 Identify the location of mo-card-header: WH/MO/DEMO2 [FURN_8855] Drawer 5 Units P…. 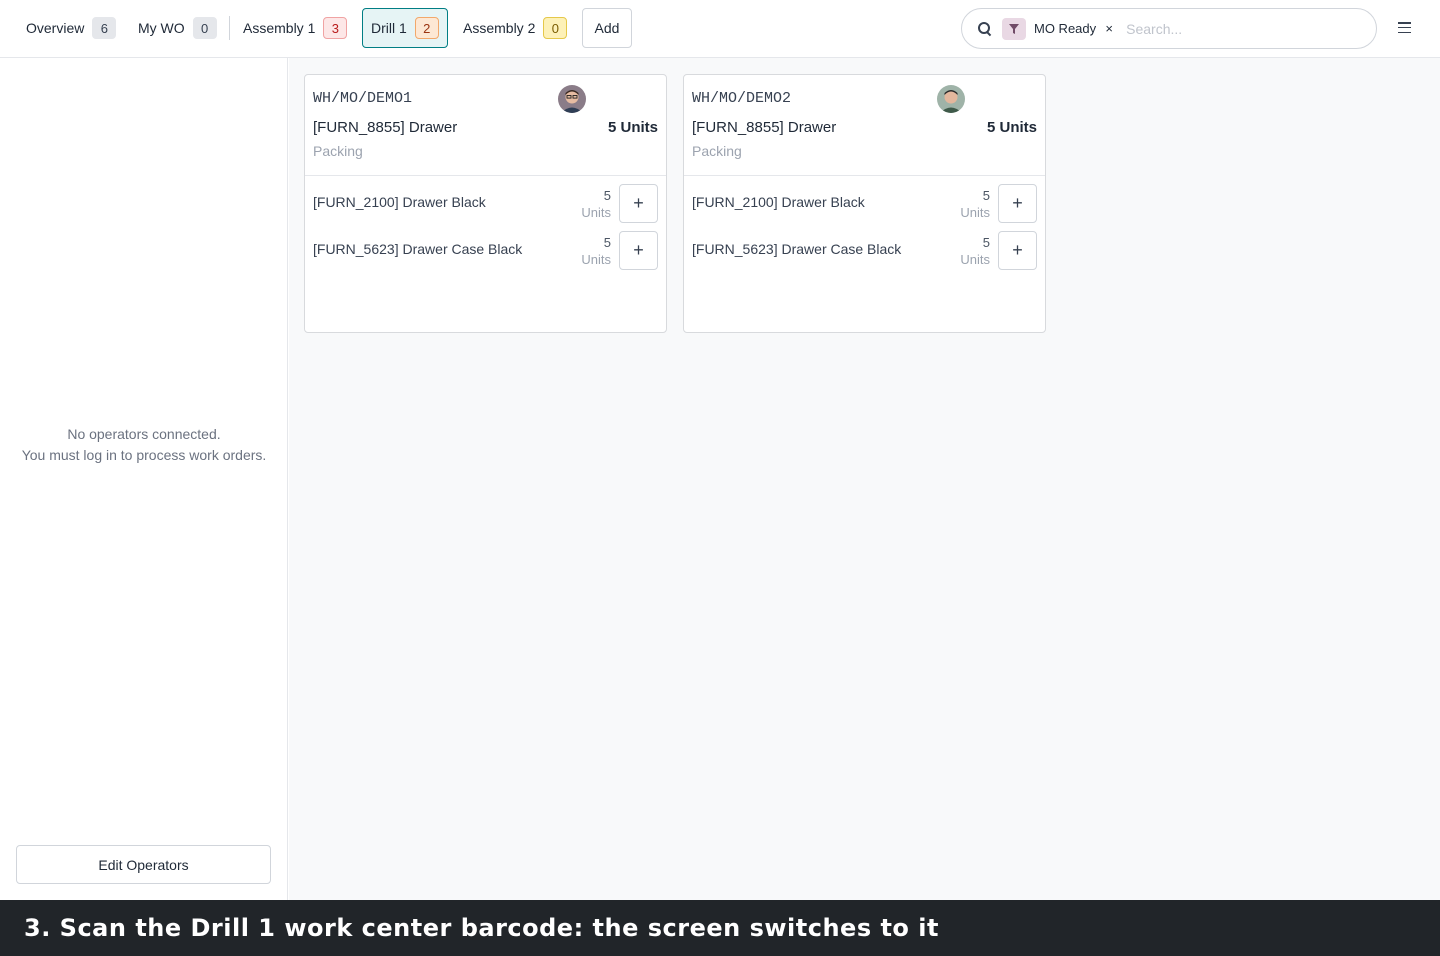
(864, 125).